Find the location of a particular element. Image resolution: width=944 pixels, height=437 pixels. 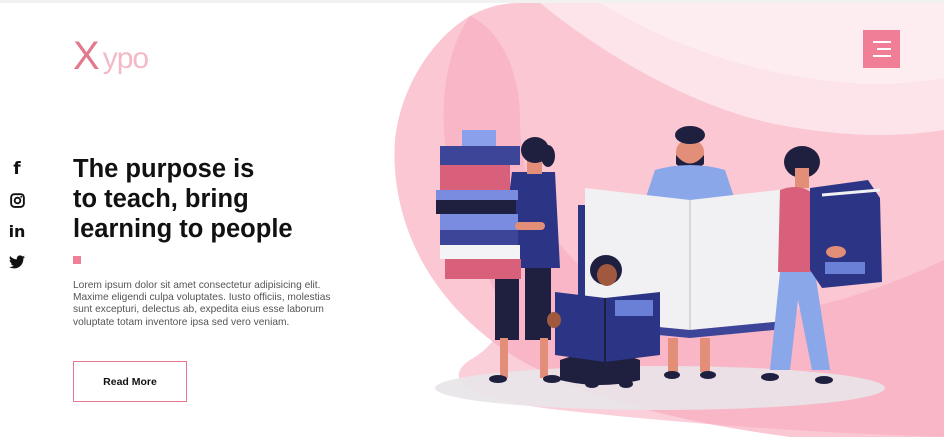

instagram-icon is located at coordinates (17, 200).